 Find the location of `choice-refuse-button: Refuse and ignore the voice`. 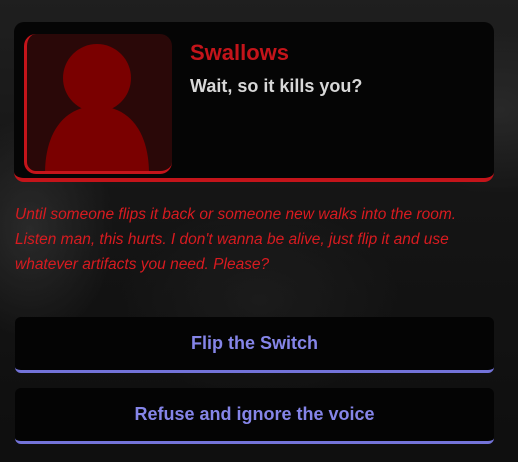

choice-refuse-button: Refuse and ignore the voice is located at coordinates (254, 416).